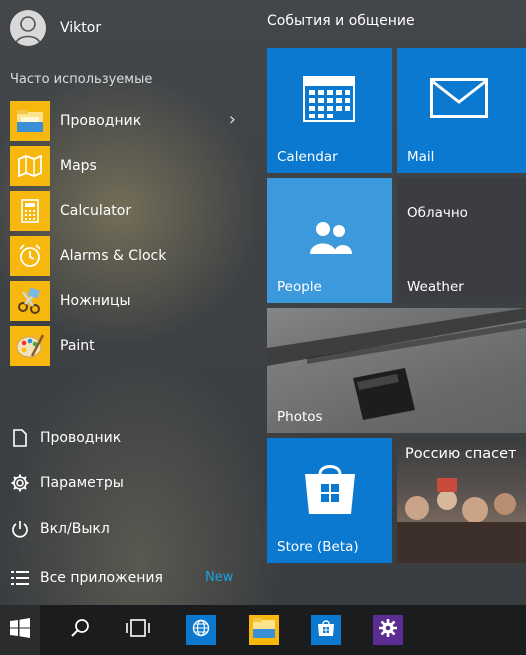 The image size is (526, 655). I want to click on app-calculator: Calculator, so click(130, 210).